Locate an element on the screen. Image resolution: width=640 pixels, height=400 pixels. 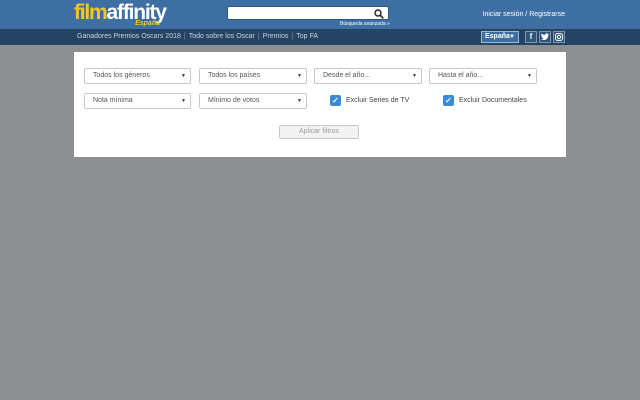
year-to-select: Hasta el año... ▼ is located at coordinates (483, 76).